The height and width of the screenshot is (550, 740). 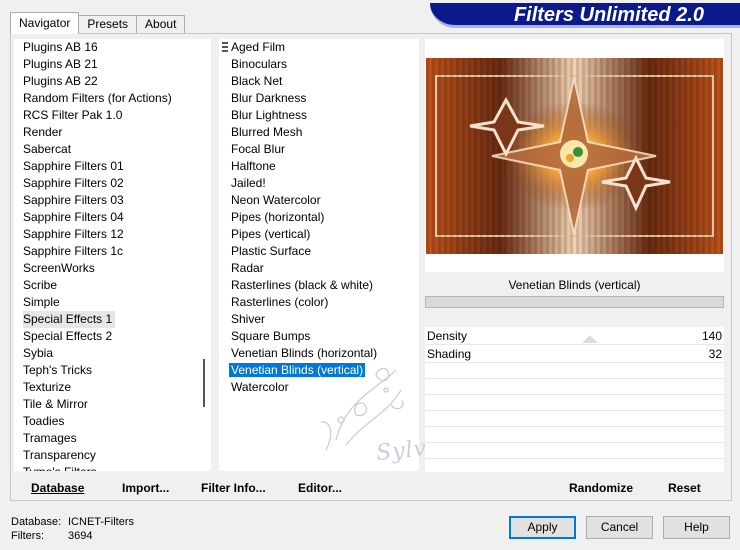 What do you see at coordinates (258, 47) in the screenshot?
I see `filter-label: Aged Film` at bounding box center [258, 47].